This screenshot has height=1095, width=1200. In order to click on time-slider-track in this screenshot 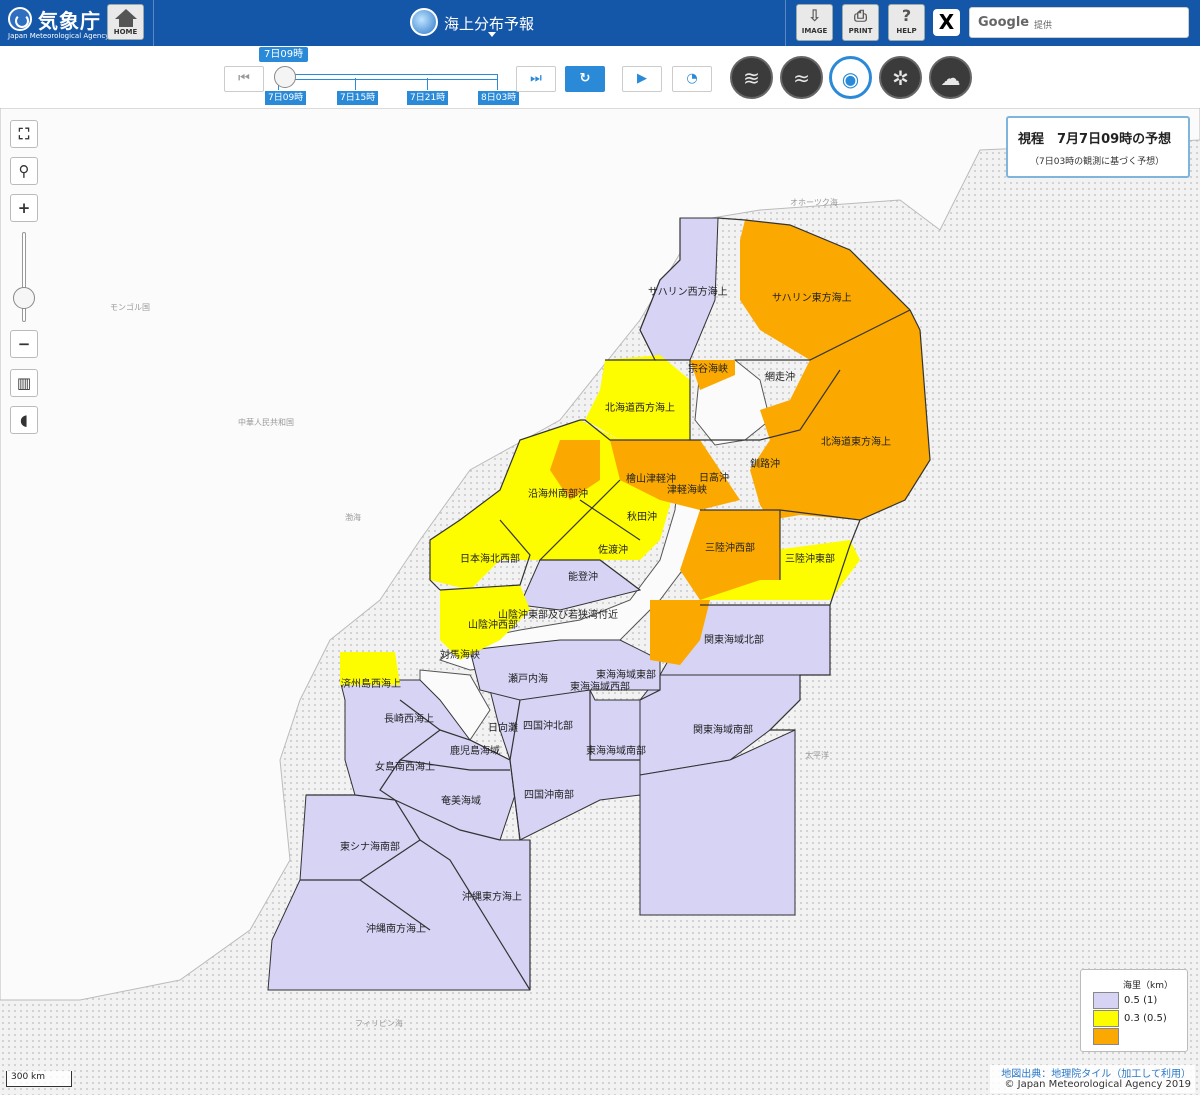, I will do `click(388, 77)`.